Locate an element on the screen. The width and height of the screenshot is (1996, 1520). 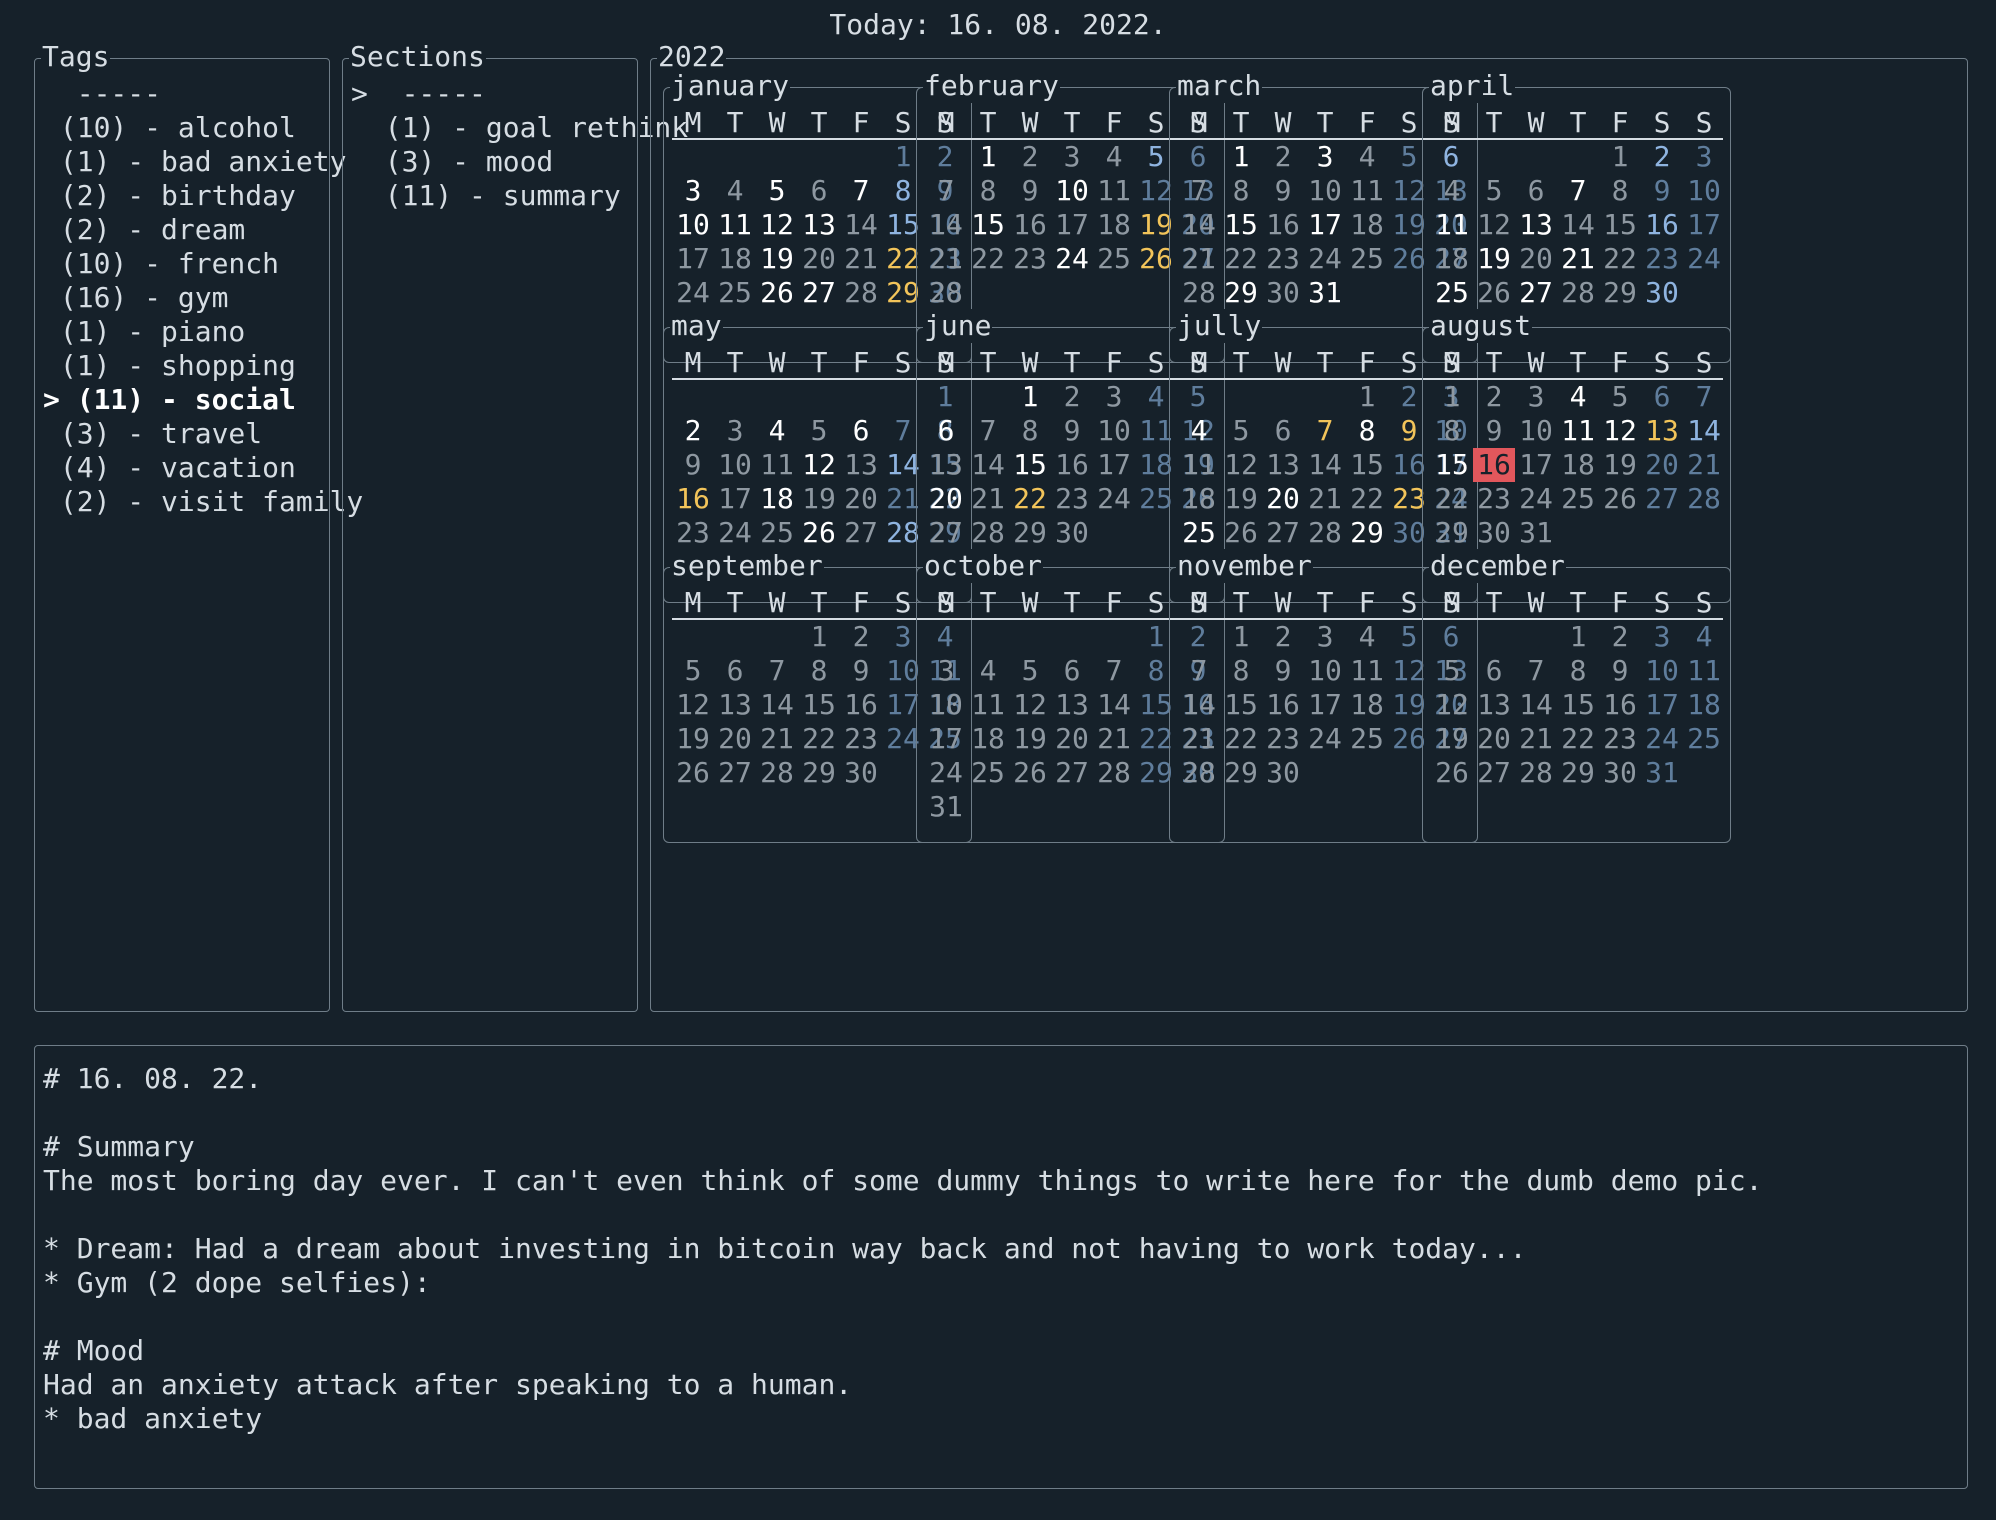
day-cell: 1 is located at coordinates (988, 157).